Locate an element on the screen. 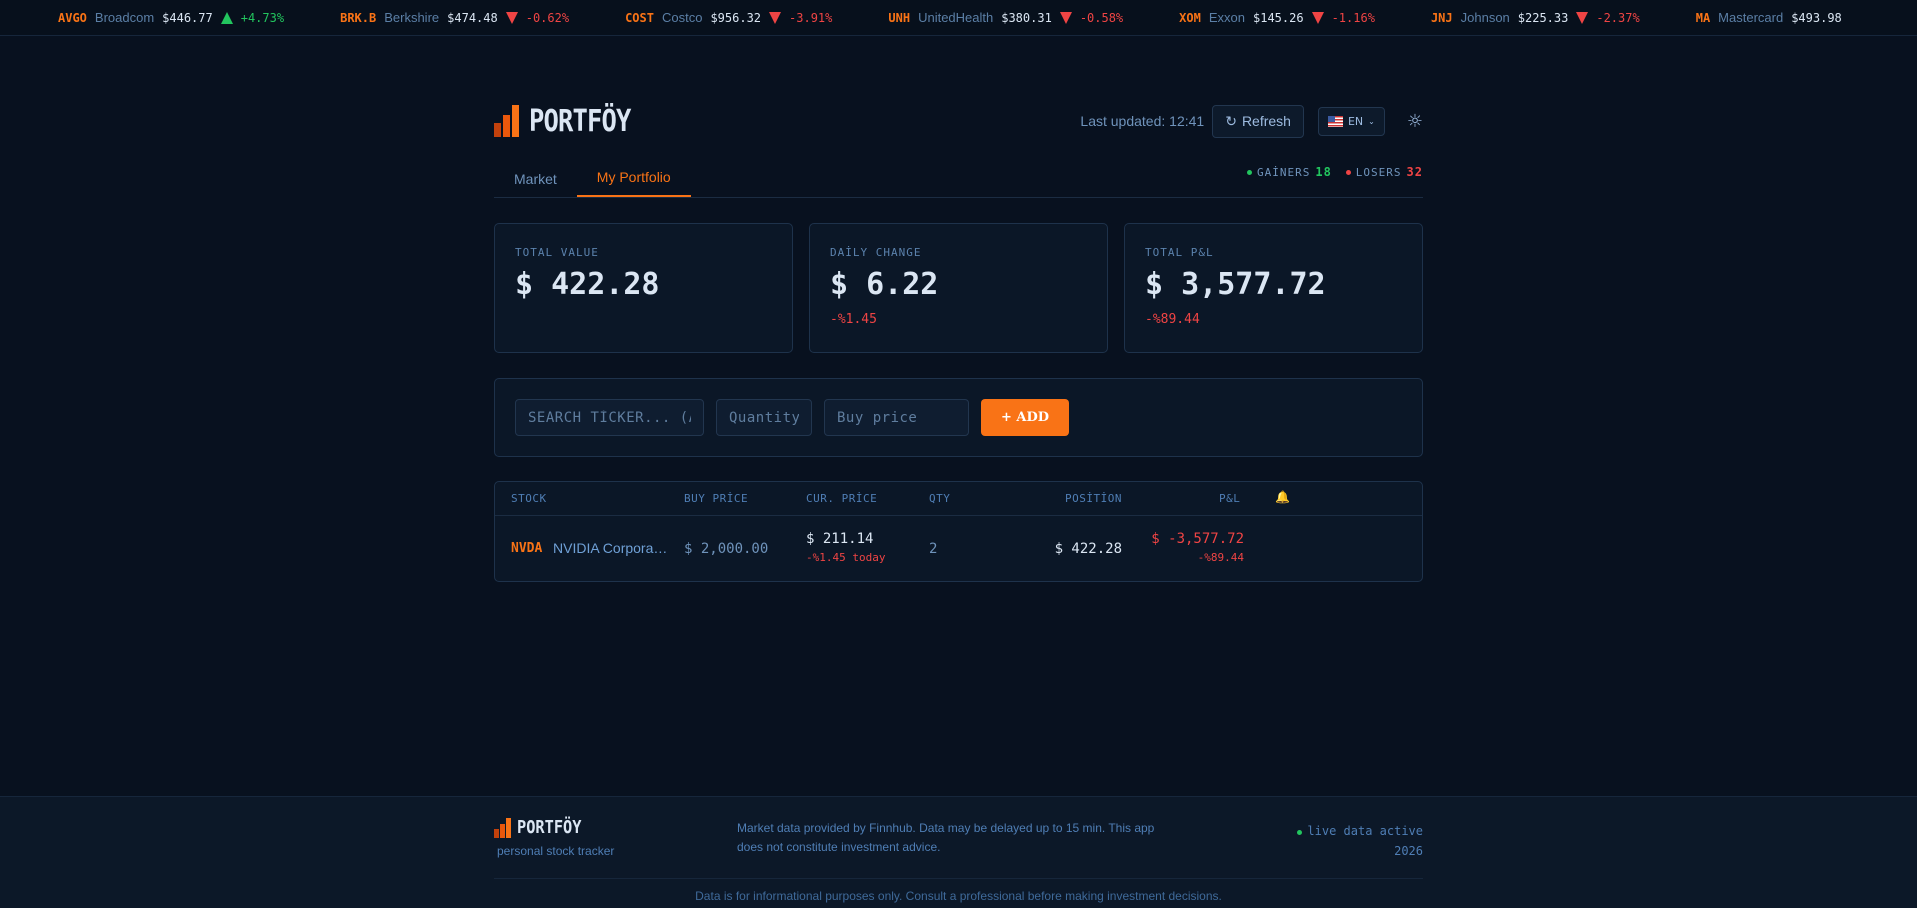  daily-change-card: DAİLY CHANGE $ 6.22 -%1.45 is located at coordinates (958, 288).